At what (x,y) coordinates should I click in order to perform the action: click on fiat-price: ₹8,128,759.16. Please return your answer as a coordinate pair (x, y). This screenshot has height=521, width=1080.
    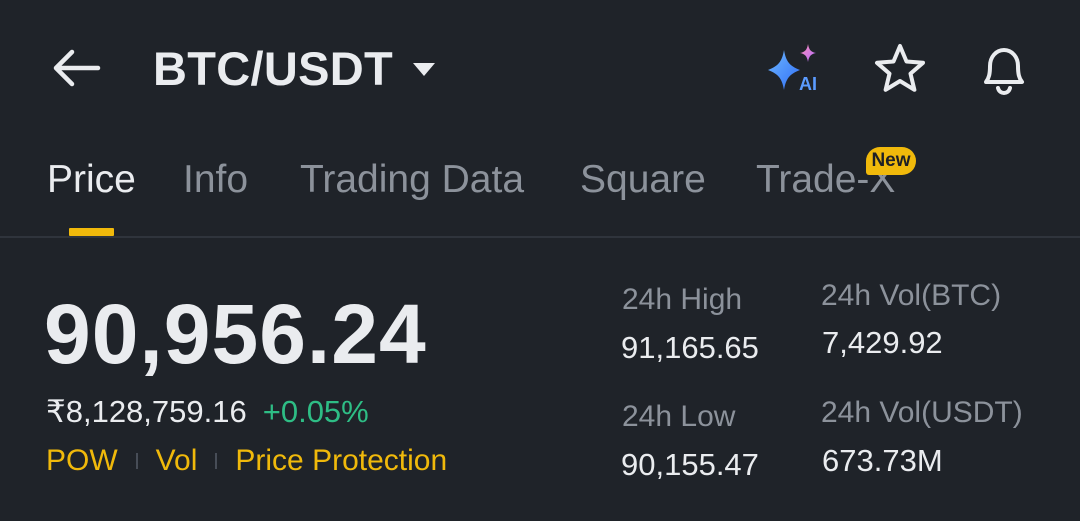
    Looking at the image, I should click on (146, 411).